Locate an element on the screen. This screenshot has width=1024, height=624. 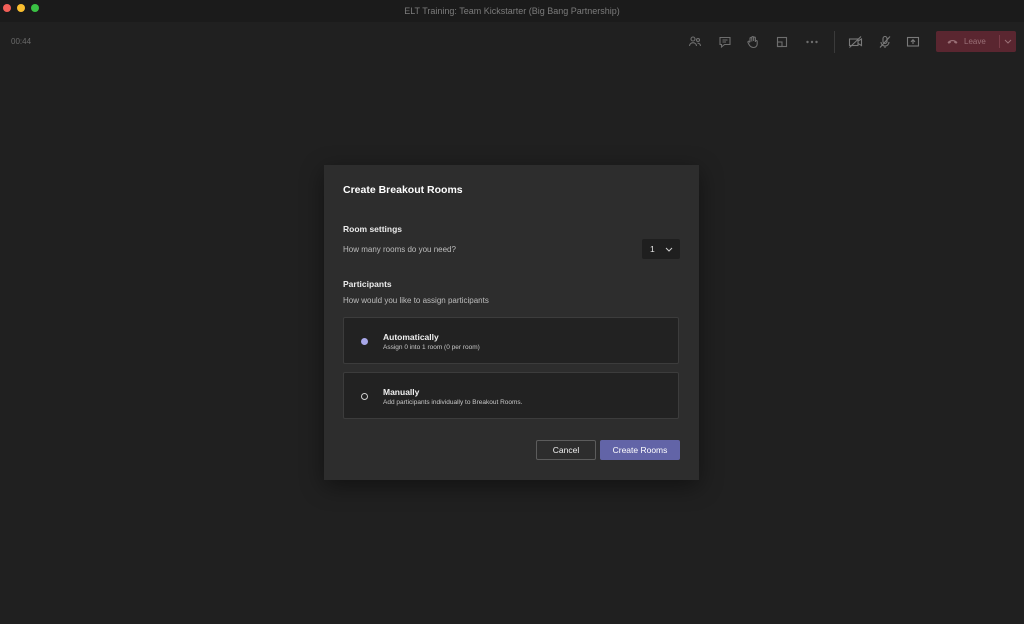
leave-options-button is located at coordinates (1008, 41).